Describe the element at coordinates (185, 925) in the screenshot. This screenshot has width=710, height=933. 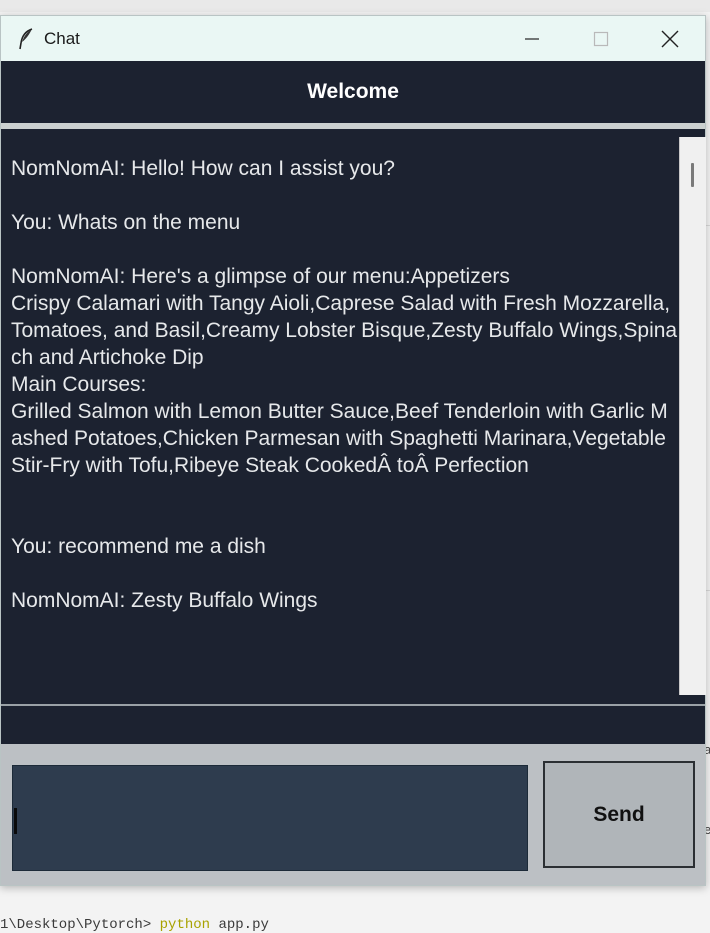
I see `terminal-command: python` at that location.